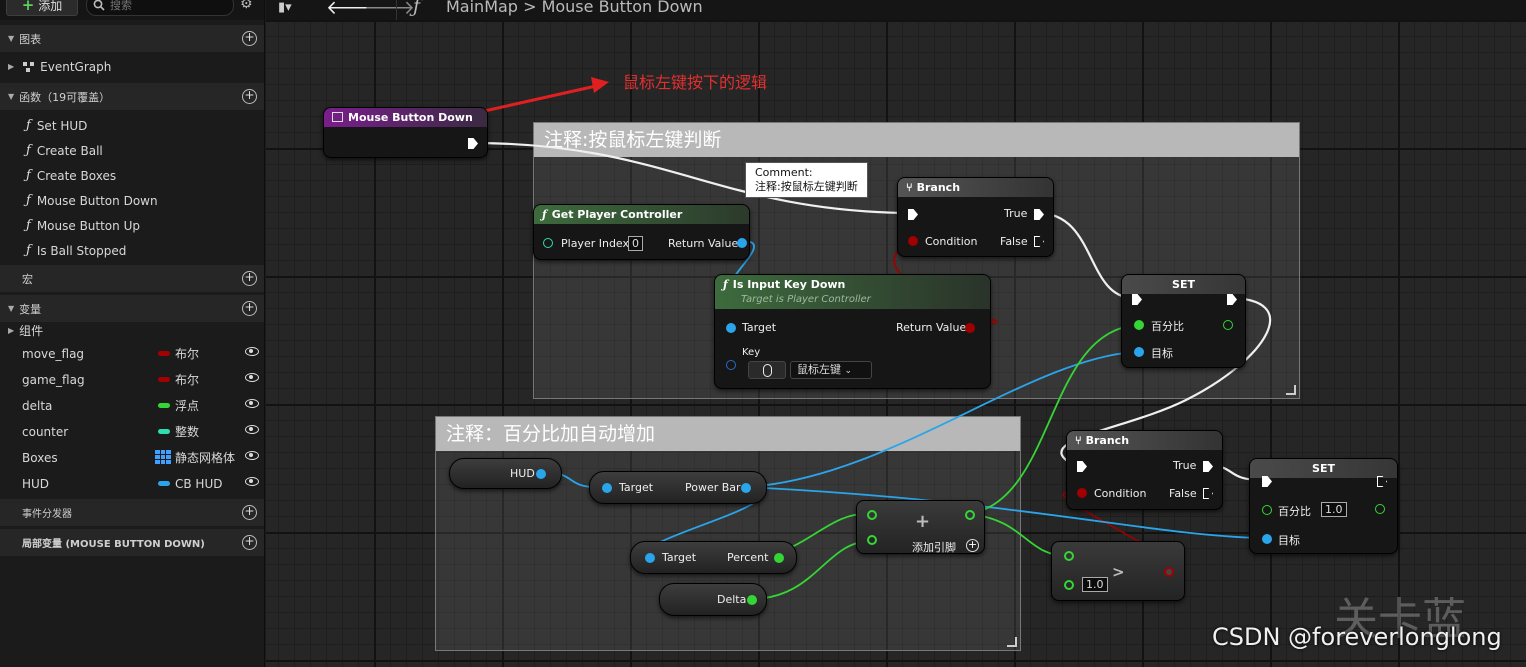 Image resolution: width=1526 pixels, height=667 pixels. I want to click on add-dispatcher-icon: +, so click(249, 512).